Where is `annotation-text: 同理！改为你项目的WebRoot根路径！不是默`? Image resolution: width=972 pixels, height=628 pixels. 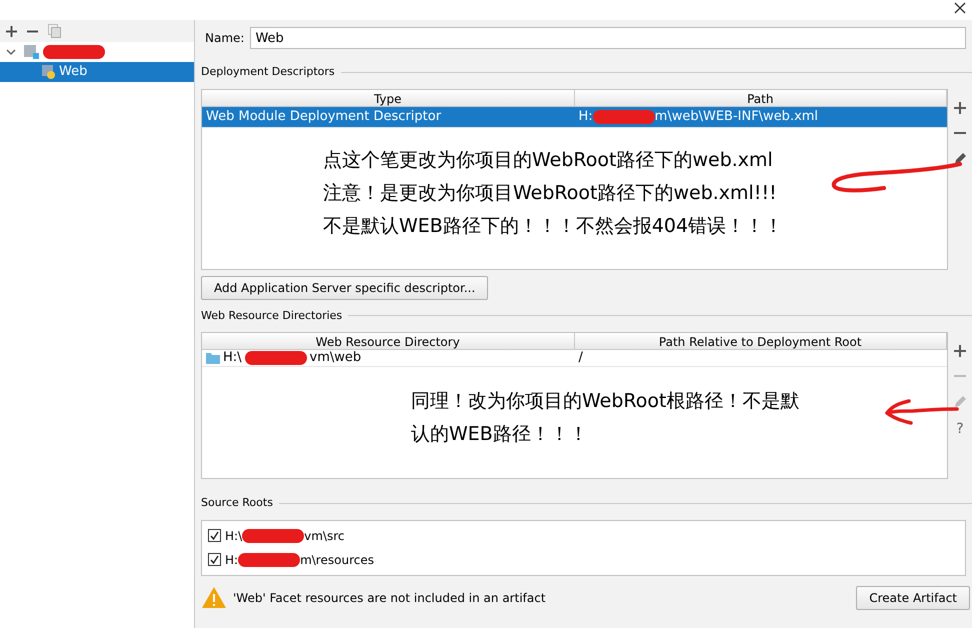 annotation-text: 同理！改为你项目的WebRoot根路径！不是默 is located at coordinates (605, 401).